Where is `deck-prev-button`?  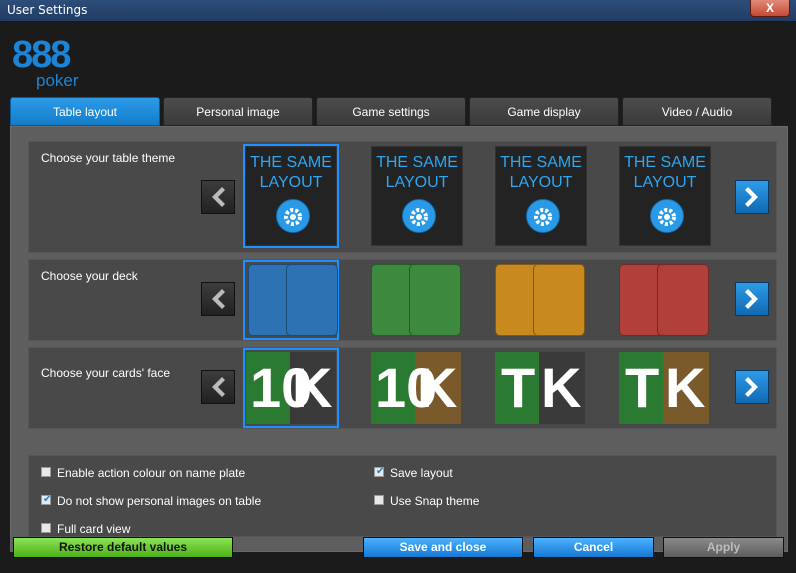 deck-prev-button is located at coordinates (218, 299).